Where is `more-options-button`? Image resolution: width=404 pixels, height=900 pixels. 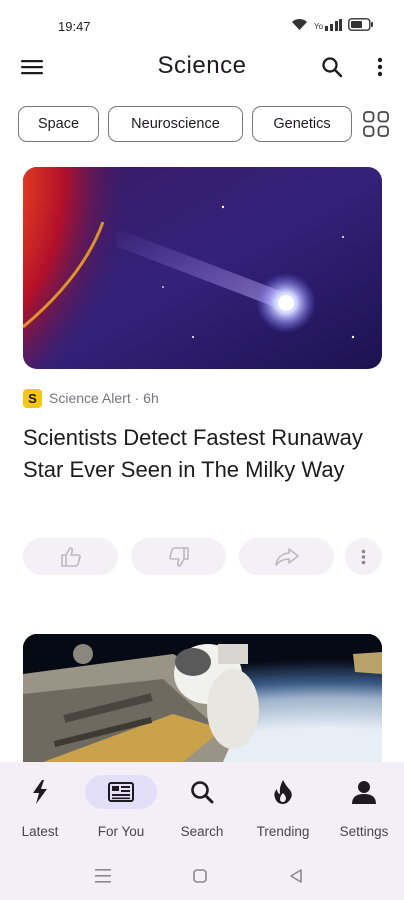
more-options-button is located at coordinates (380, 67).